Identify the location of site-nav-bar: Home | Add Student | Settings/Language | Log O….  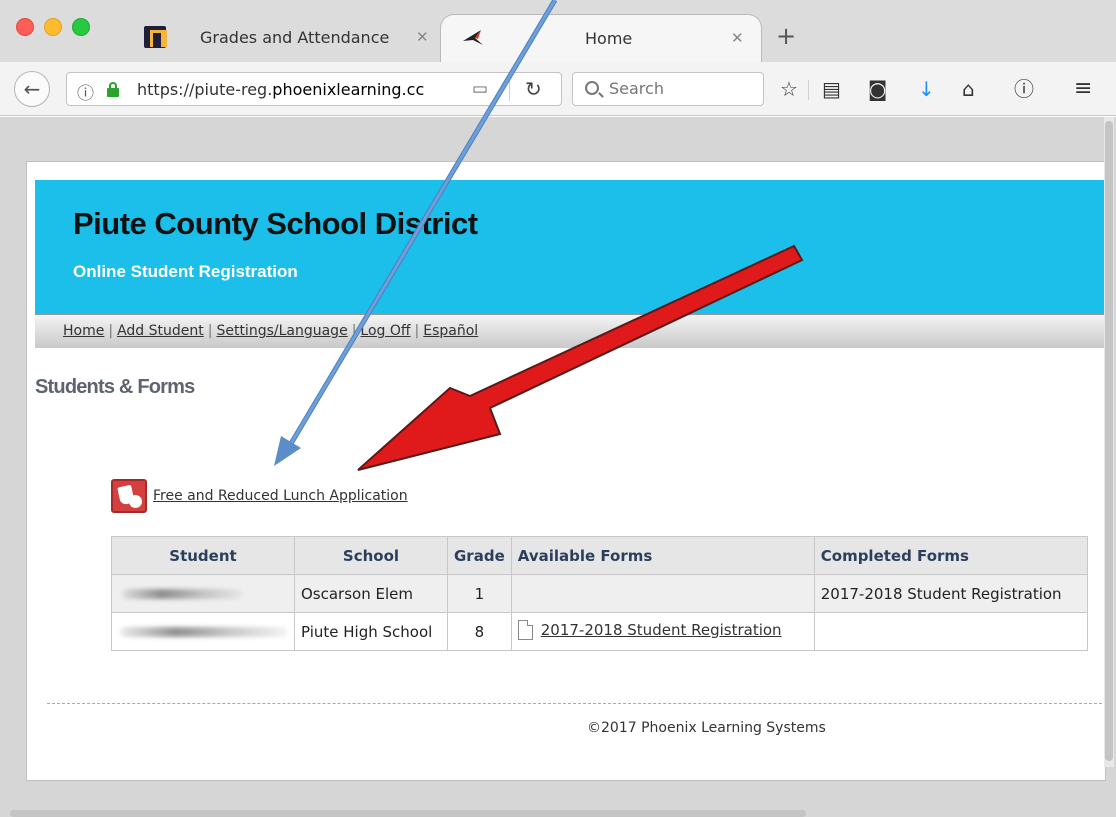
(571, 331).